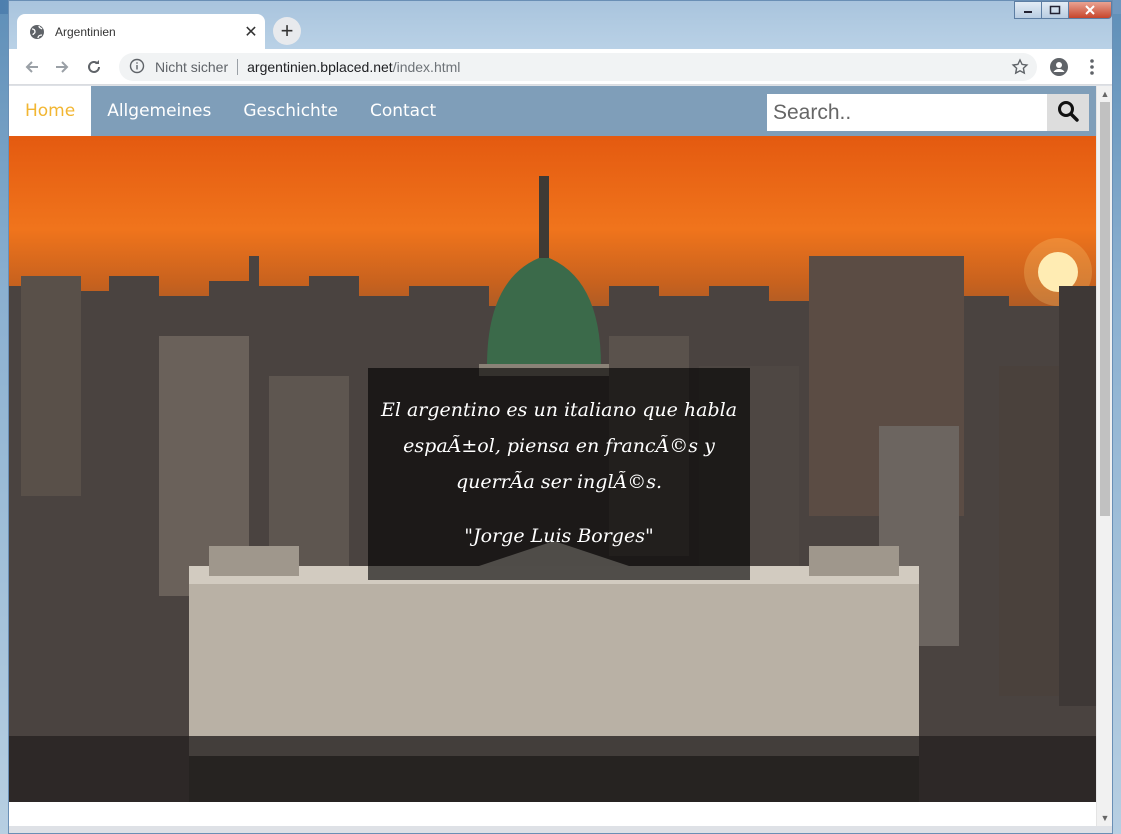  What do you see at coordinates (1028, 10) in the screenshot?
I see `minimize-icon` at bounding box center [1028, 10].